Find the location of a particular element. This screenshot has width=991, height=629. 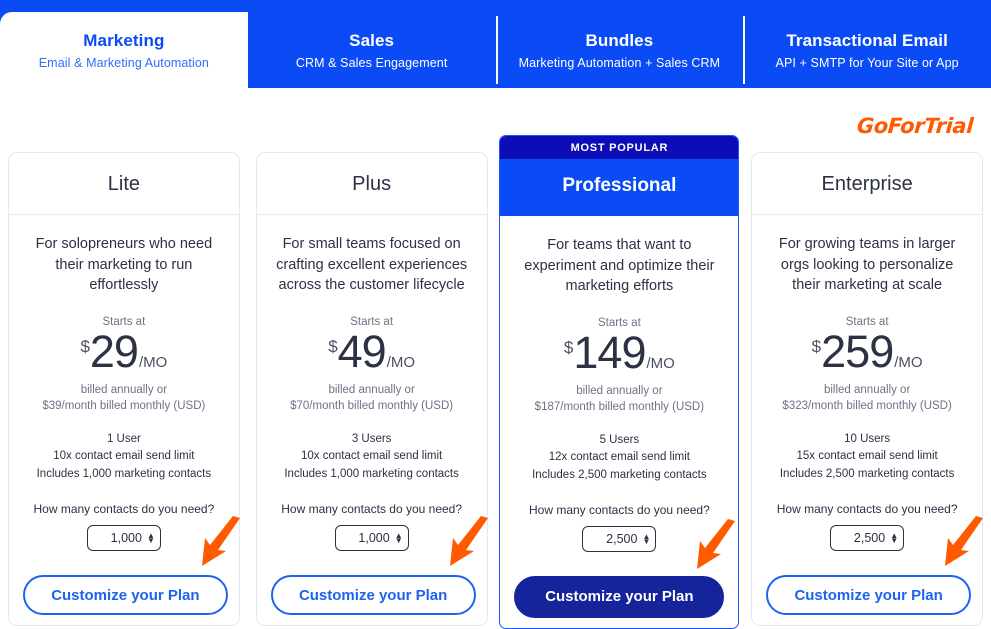

tab-title: Marketing is located at coordinates (124, 40).